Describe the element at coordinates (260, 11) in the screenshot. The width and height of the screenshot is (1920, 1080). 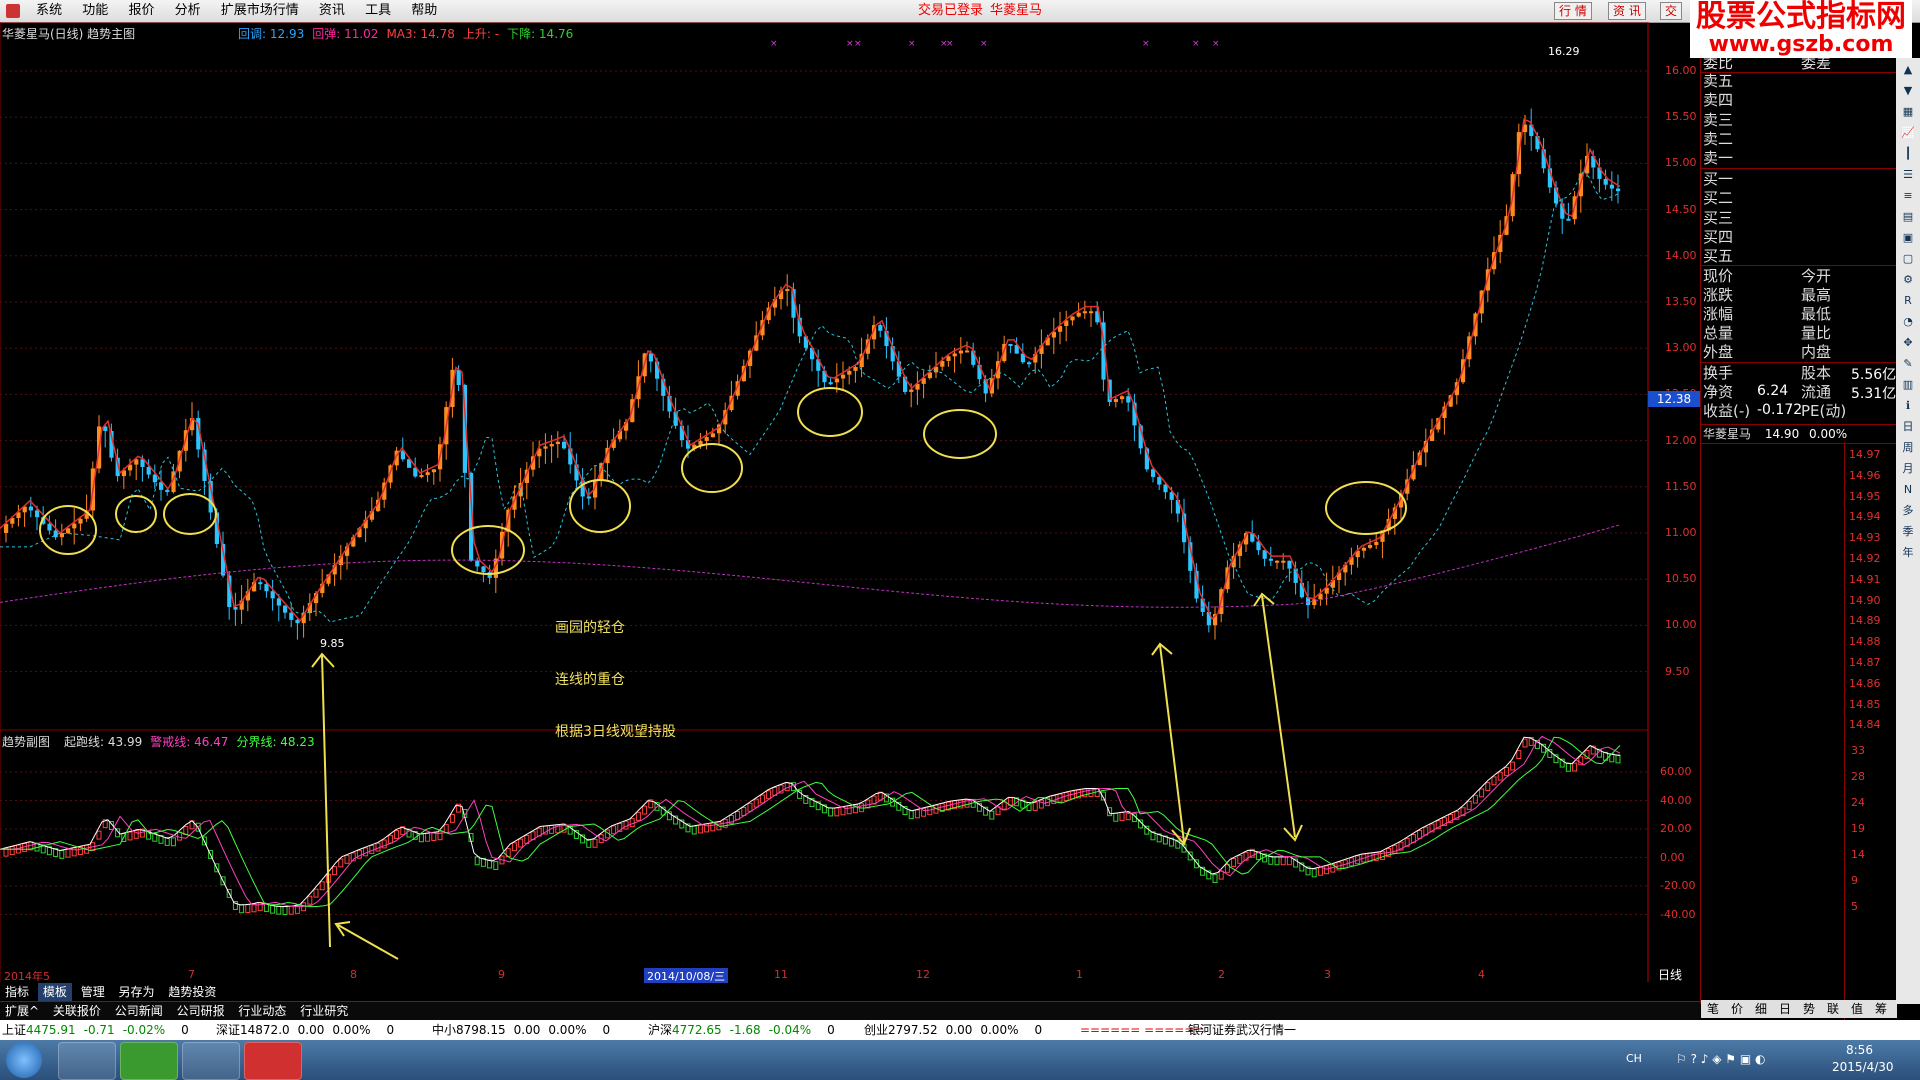
I see `menu-ext-market: 扩展市场行情` at that location.